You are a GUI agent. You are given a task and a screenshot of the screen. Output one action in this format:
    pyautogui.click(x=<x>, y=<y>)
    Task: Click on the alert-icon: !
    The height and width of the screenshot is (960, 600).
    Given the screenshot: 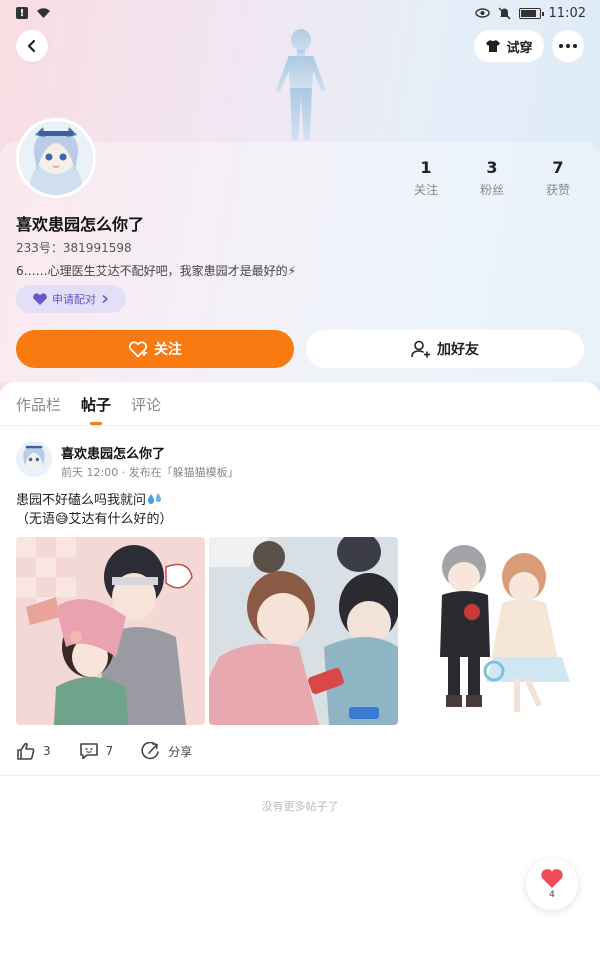 What is the action you would take?
    pyautogui.click(x=22, y=13)
    